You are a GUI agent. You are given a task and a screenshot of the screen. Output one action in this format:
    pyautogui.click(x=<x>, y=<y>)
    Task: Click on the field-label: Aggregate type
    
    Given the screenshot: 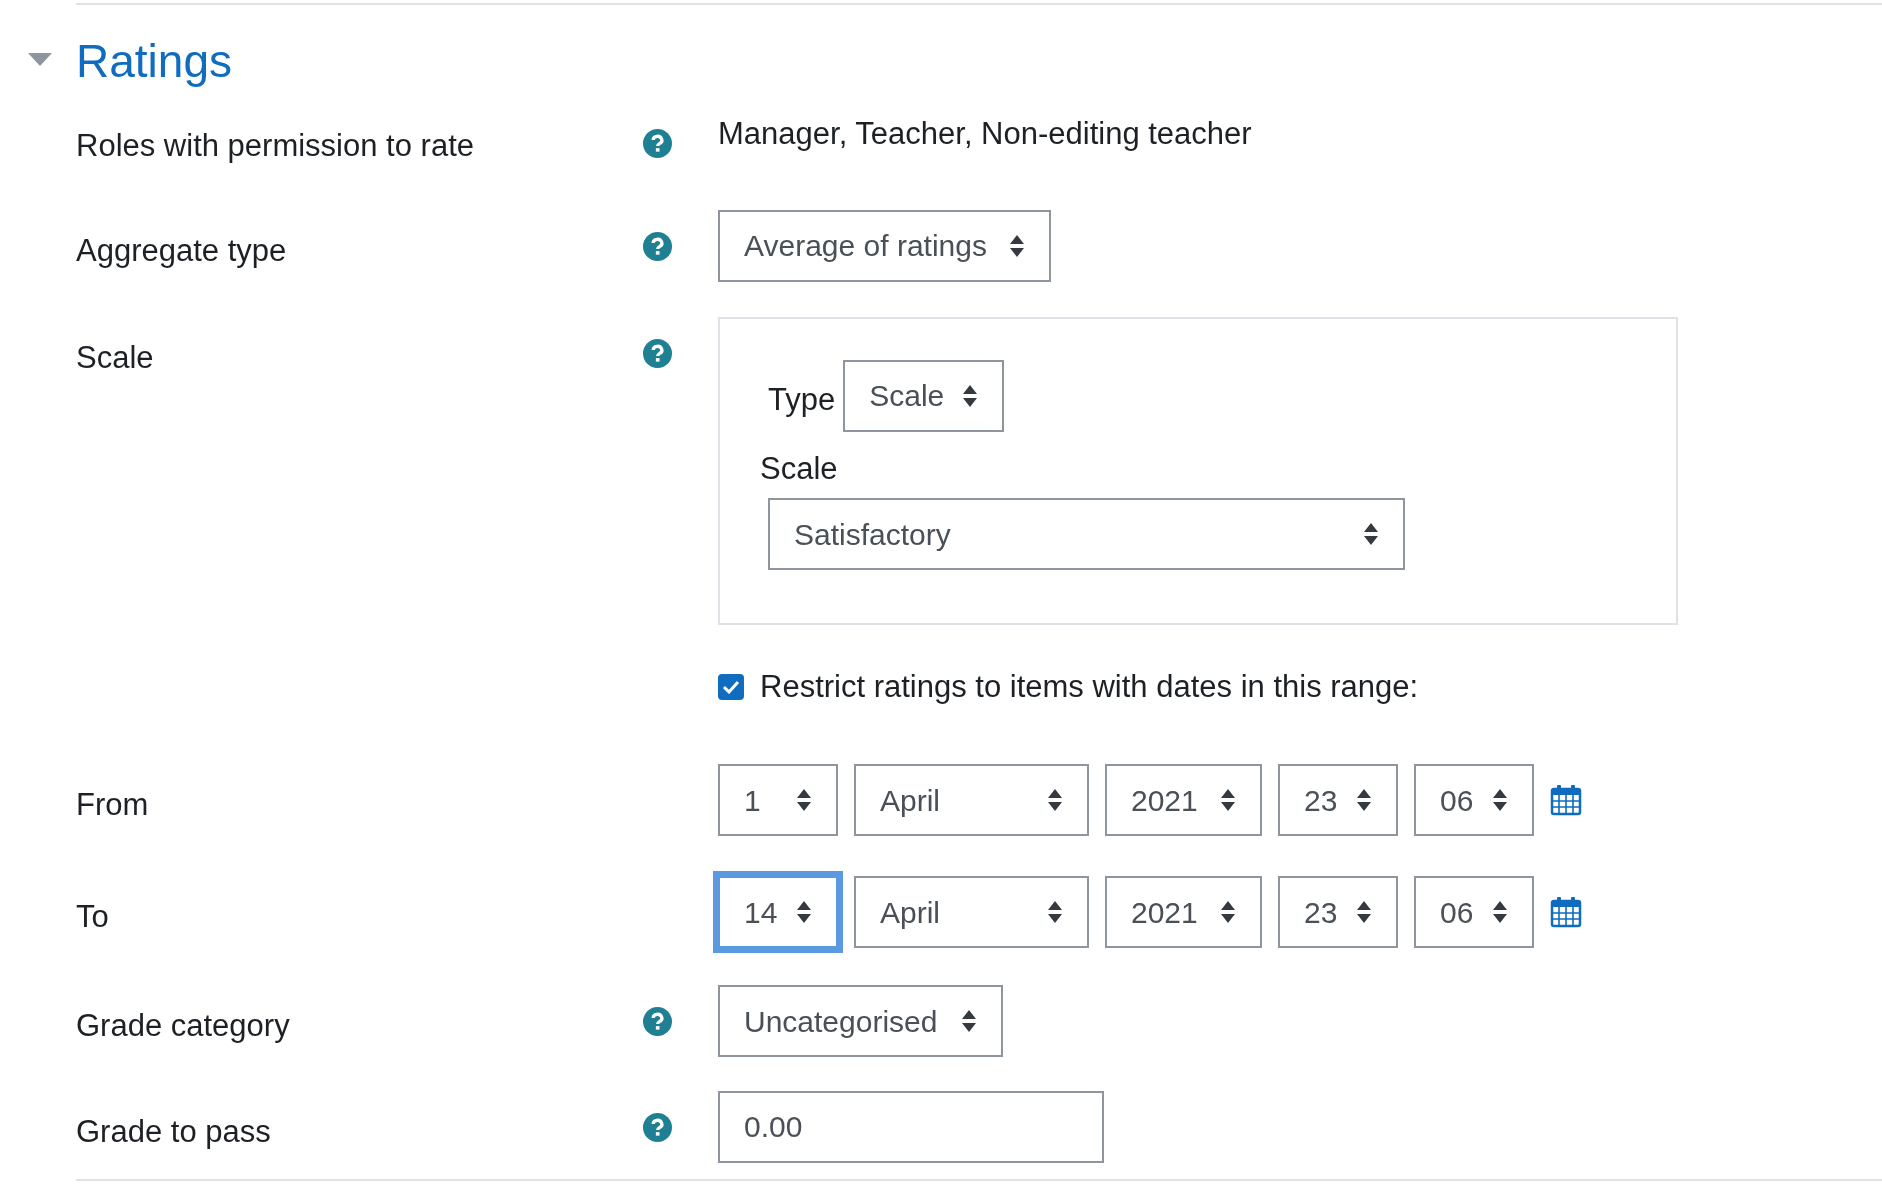 What is the action you would take?
    pyautogui.click(x=181, y=250)
    